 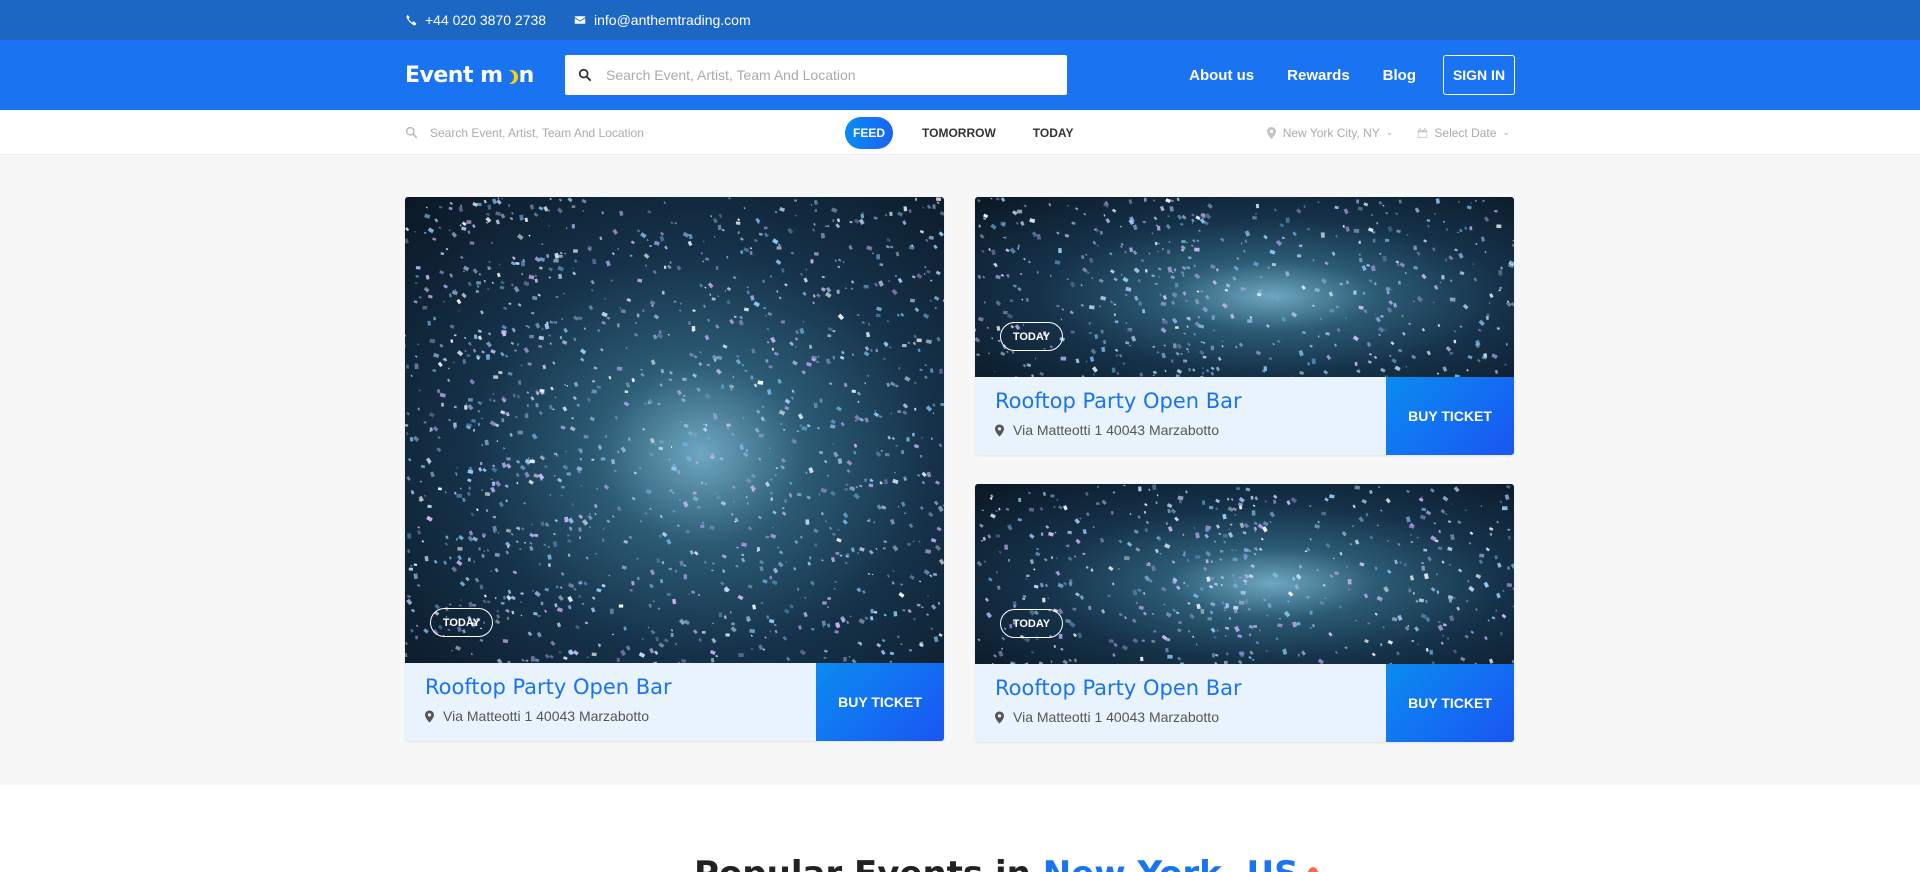 What do you see at coordinates (454, 75) in the screenshot?
I see `logo-text-start: Event m` at bounding box center [454, 75].